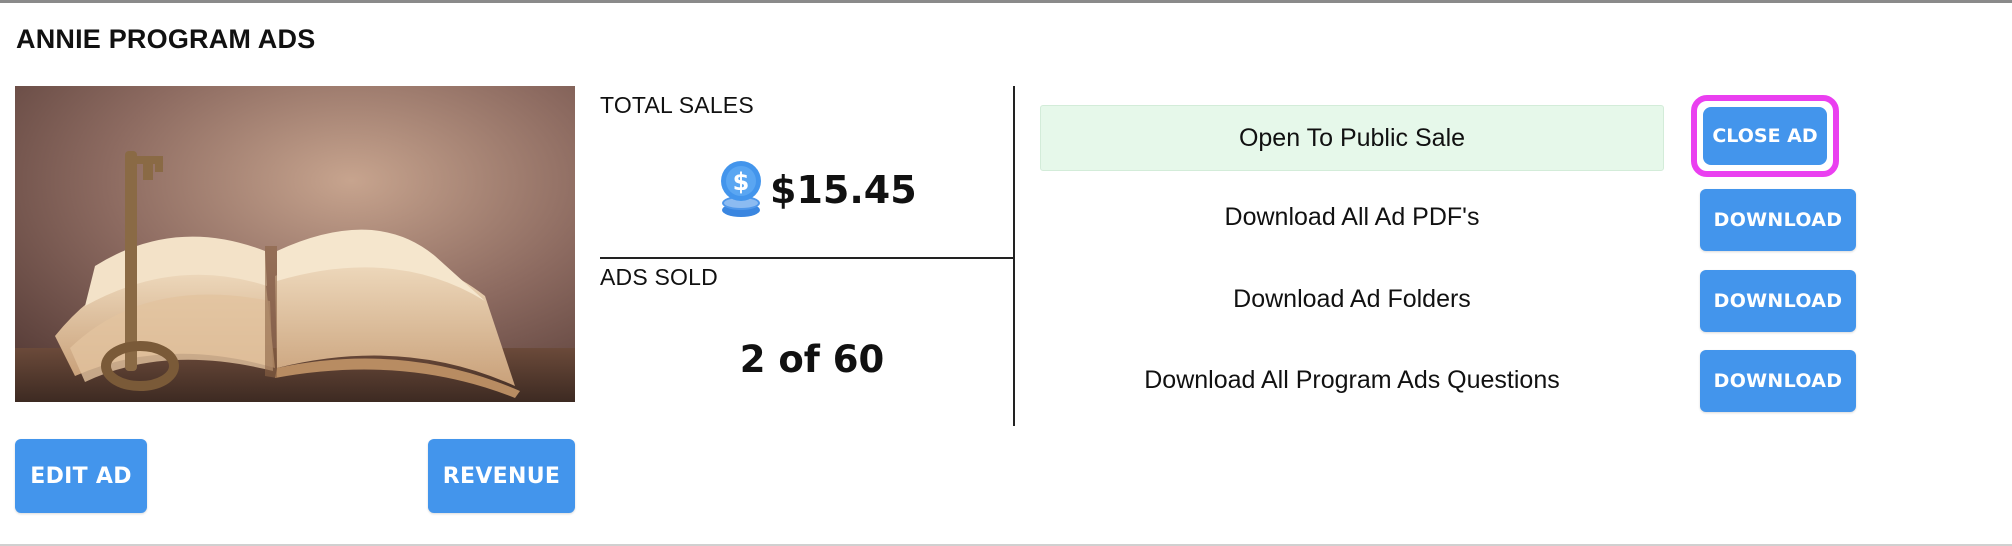 The height and width of the screenshot is (546, 2012). What do you see at coordinates (812, 359) in the screenshot?
I see `ads-sold-value: 2 of 60` at bounding box center [812, 359].